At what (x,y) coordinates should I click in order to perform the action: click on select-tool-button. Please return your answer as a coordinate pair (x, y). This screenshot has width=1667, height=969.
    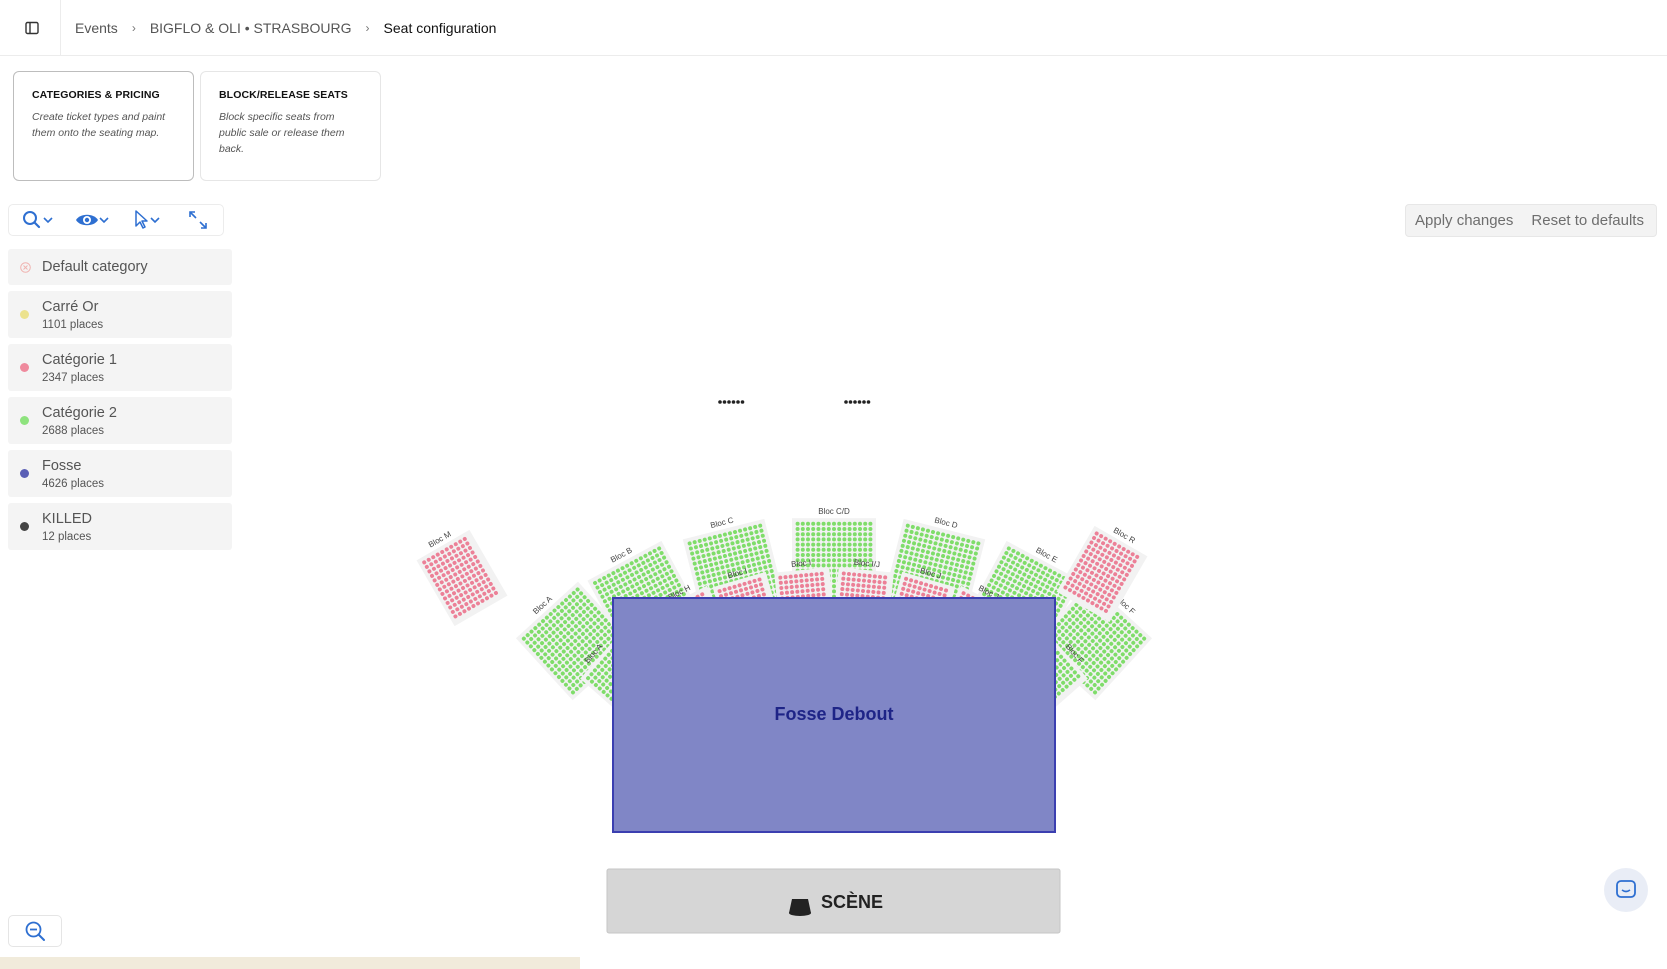
    Looking at the image, I should click on (146, 220).